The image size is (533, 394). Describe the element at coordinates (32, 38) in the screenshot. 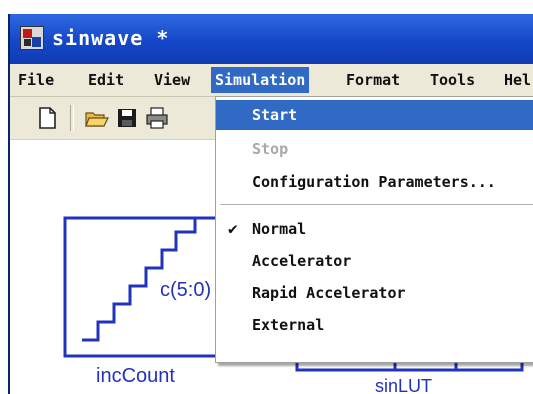

I see `simulink-app-icon` at that location.